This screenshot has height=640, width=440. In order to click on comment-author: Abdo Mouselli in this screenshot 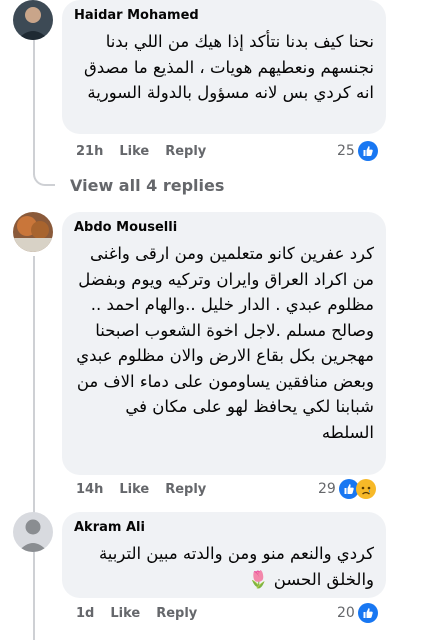, I will do `click(224, 227)`.